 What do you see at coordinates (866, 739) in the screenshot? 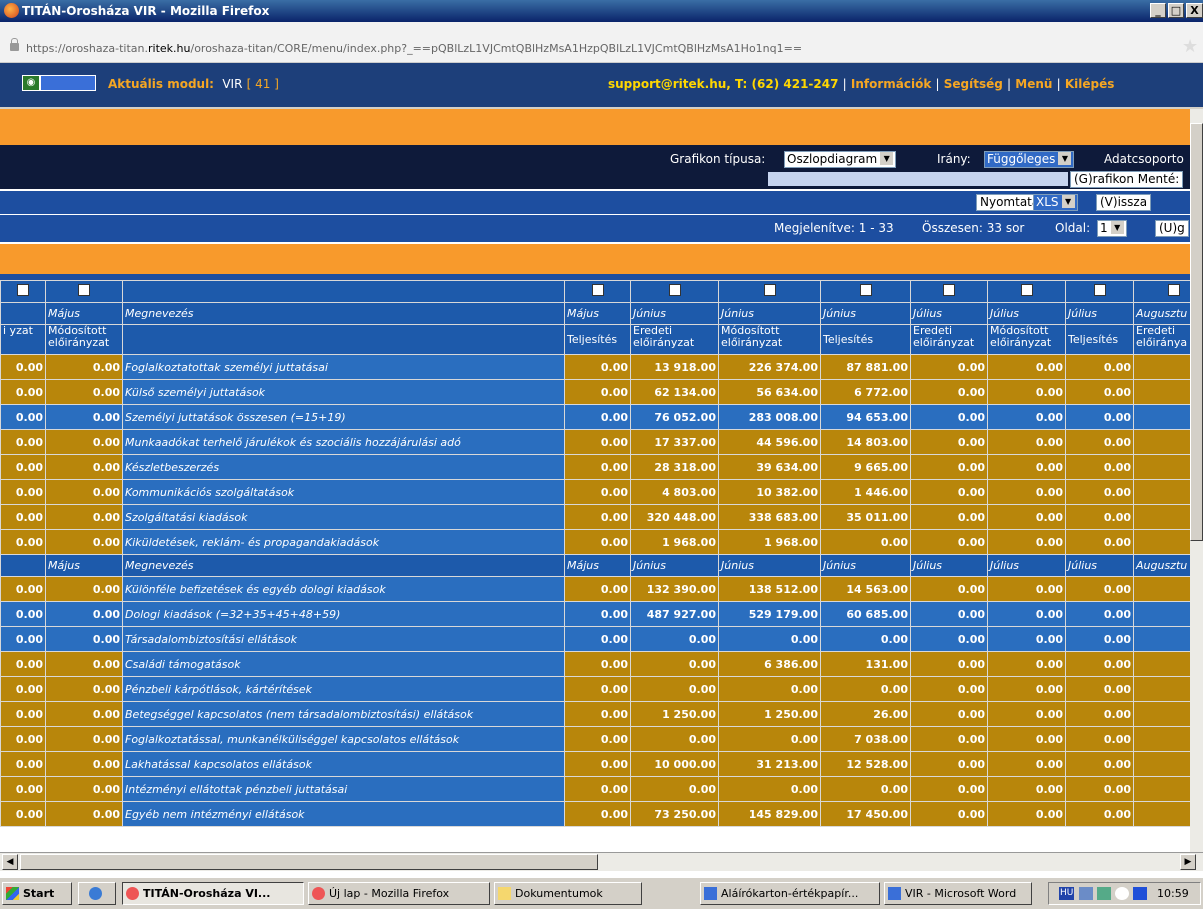
I see `row-value: 7 038.00` at bounding box center [866, 739].